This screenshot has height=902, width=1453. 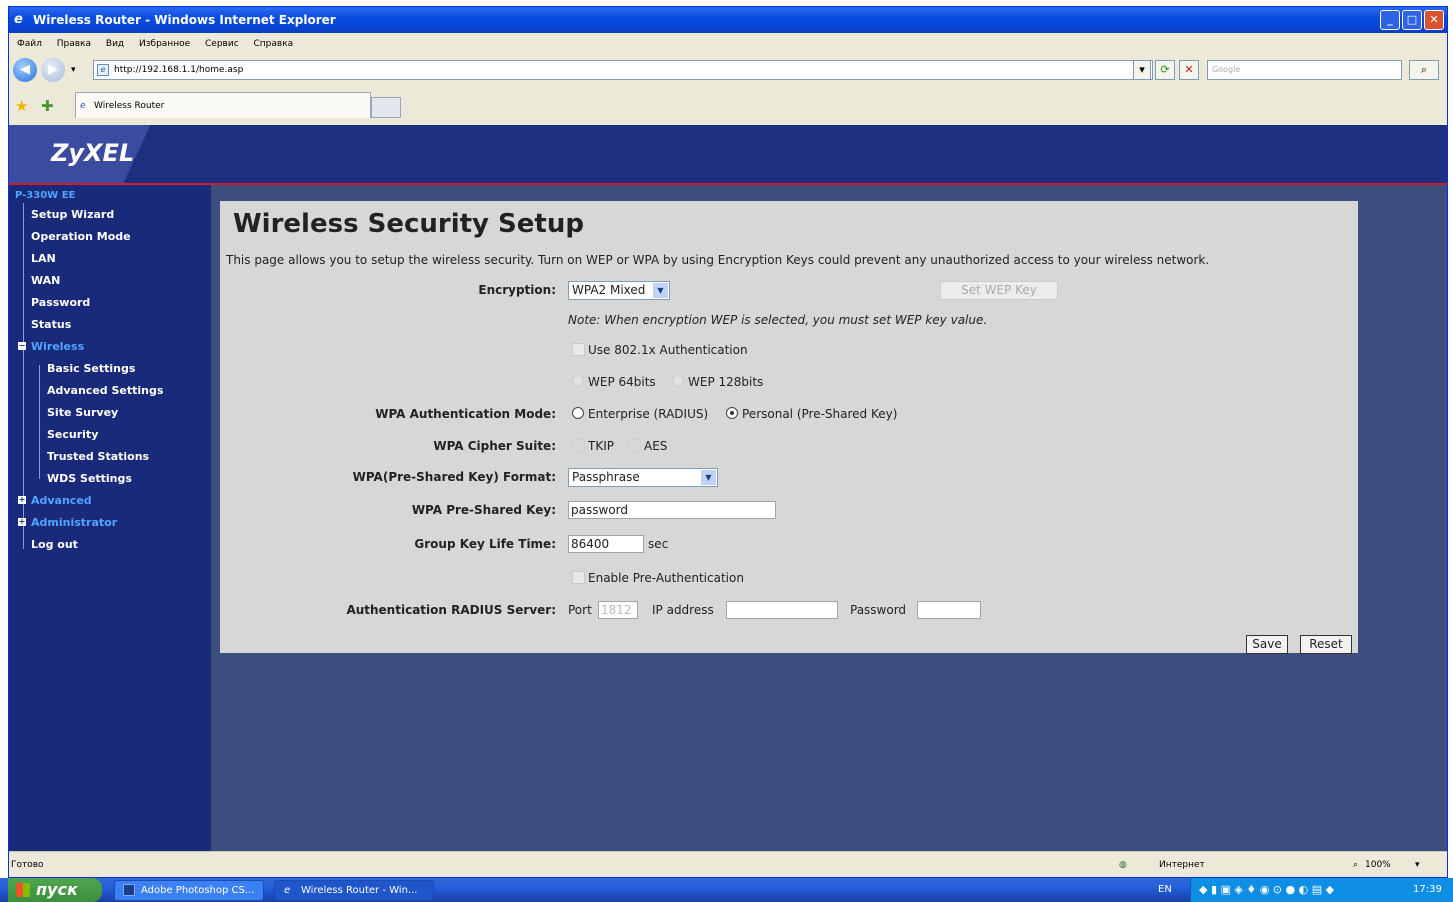 What do you see at coordinates (93, 153) in the screenshot?
I see `zyxel-logo: ZyXEL` at bounding box center [93, 153].